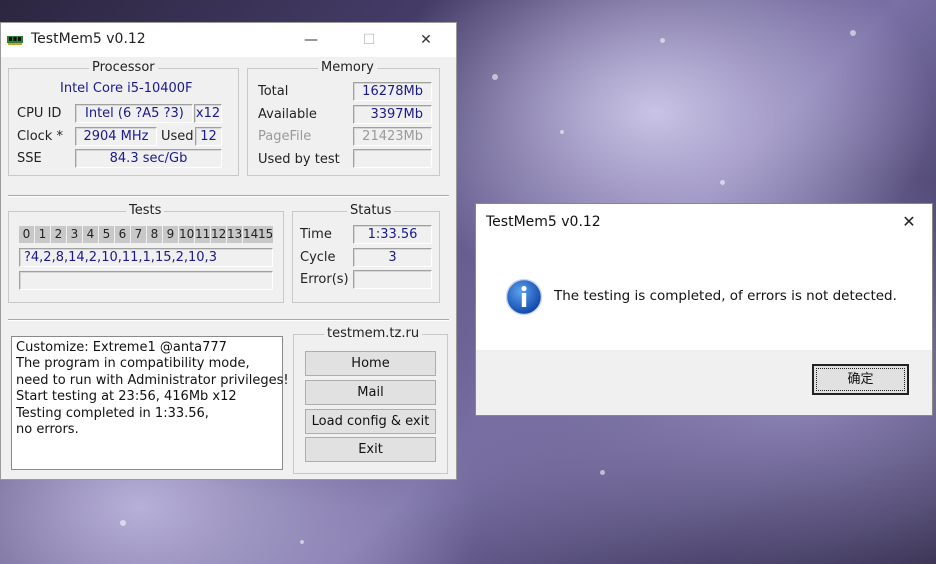 Image resolution: width=936 pixels, height=564 pixels. What do you see at coordinates (392, 279) in the screenshot?
I see `errors-field` at bounding box center [392, 279].